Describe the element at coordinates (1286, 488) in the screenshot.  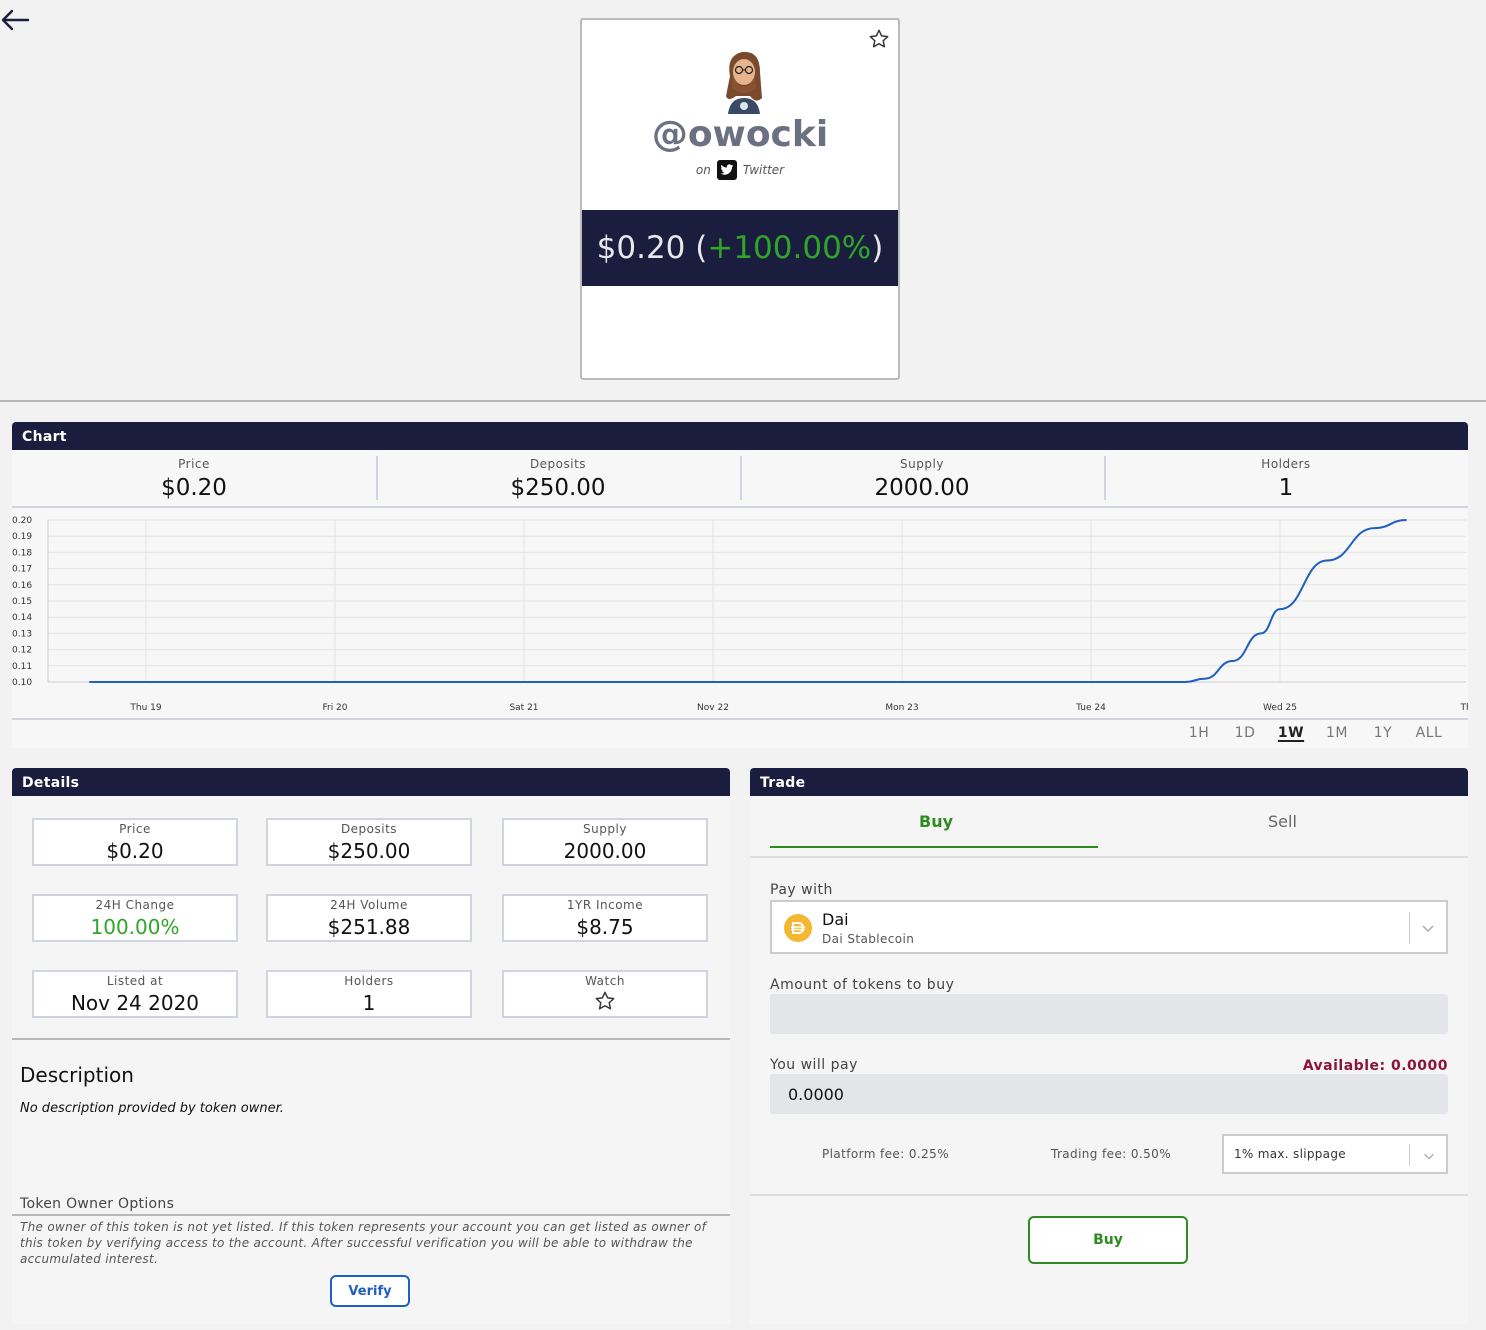
I see `stat-value: 1` at that location.